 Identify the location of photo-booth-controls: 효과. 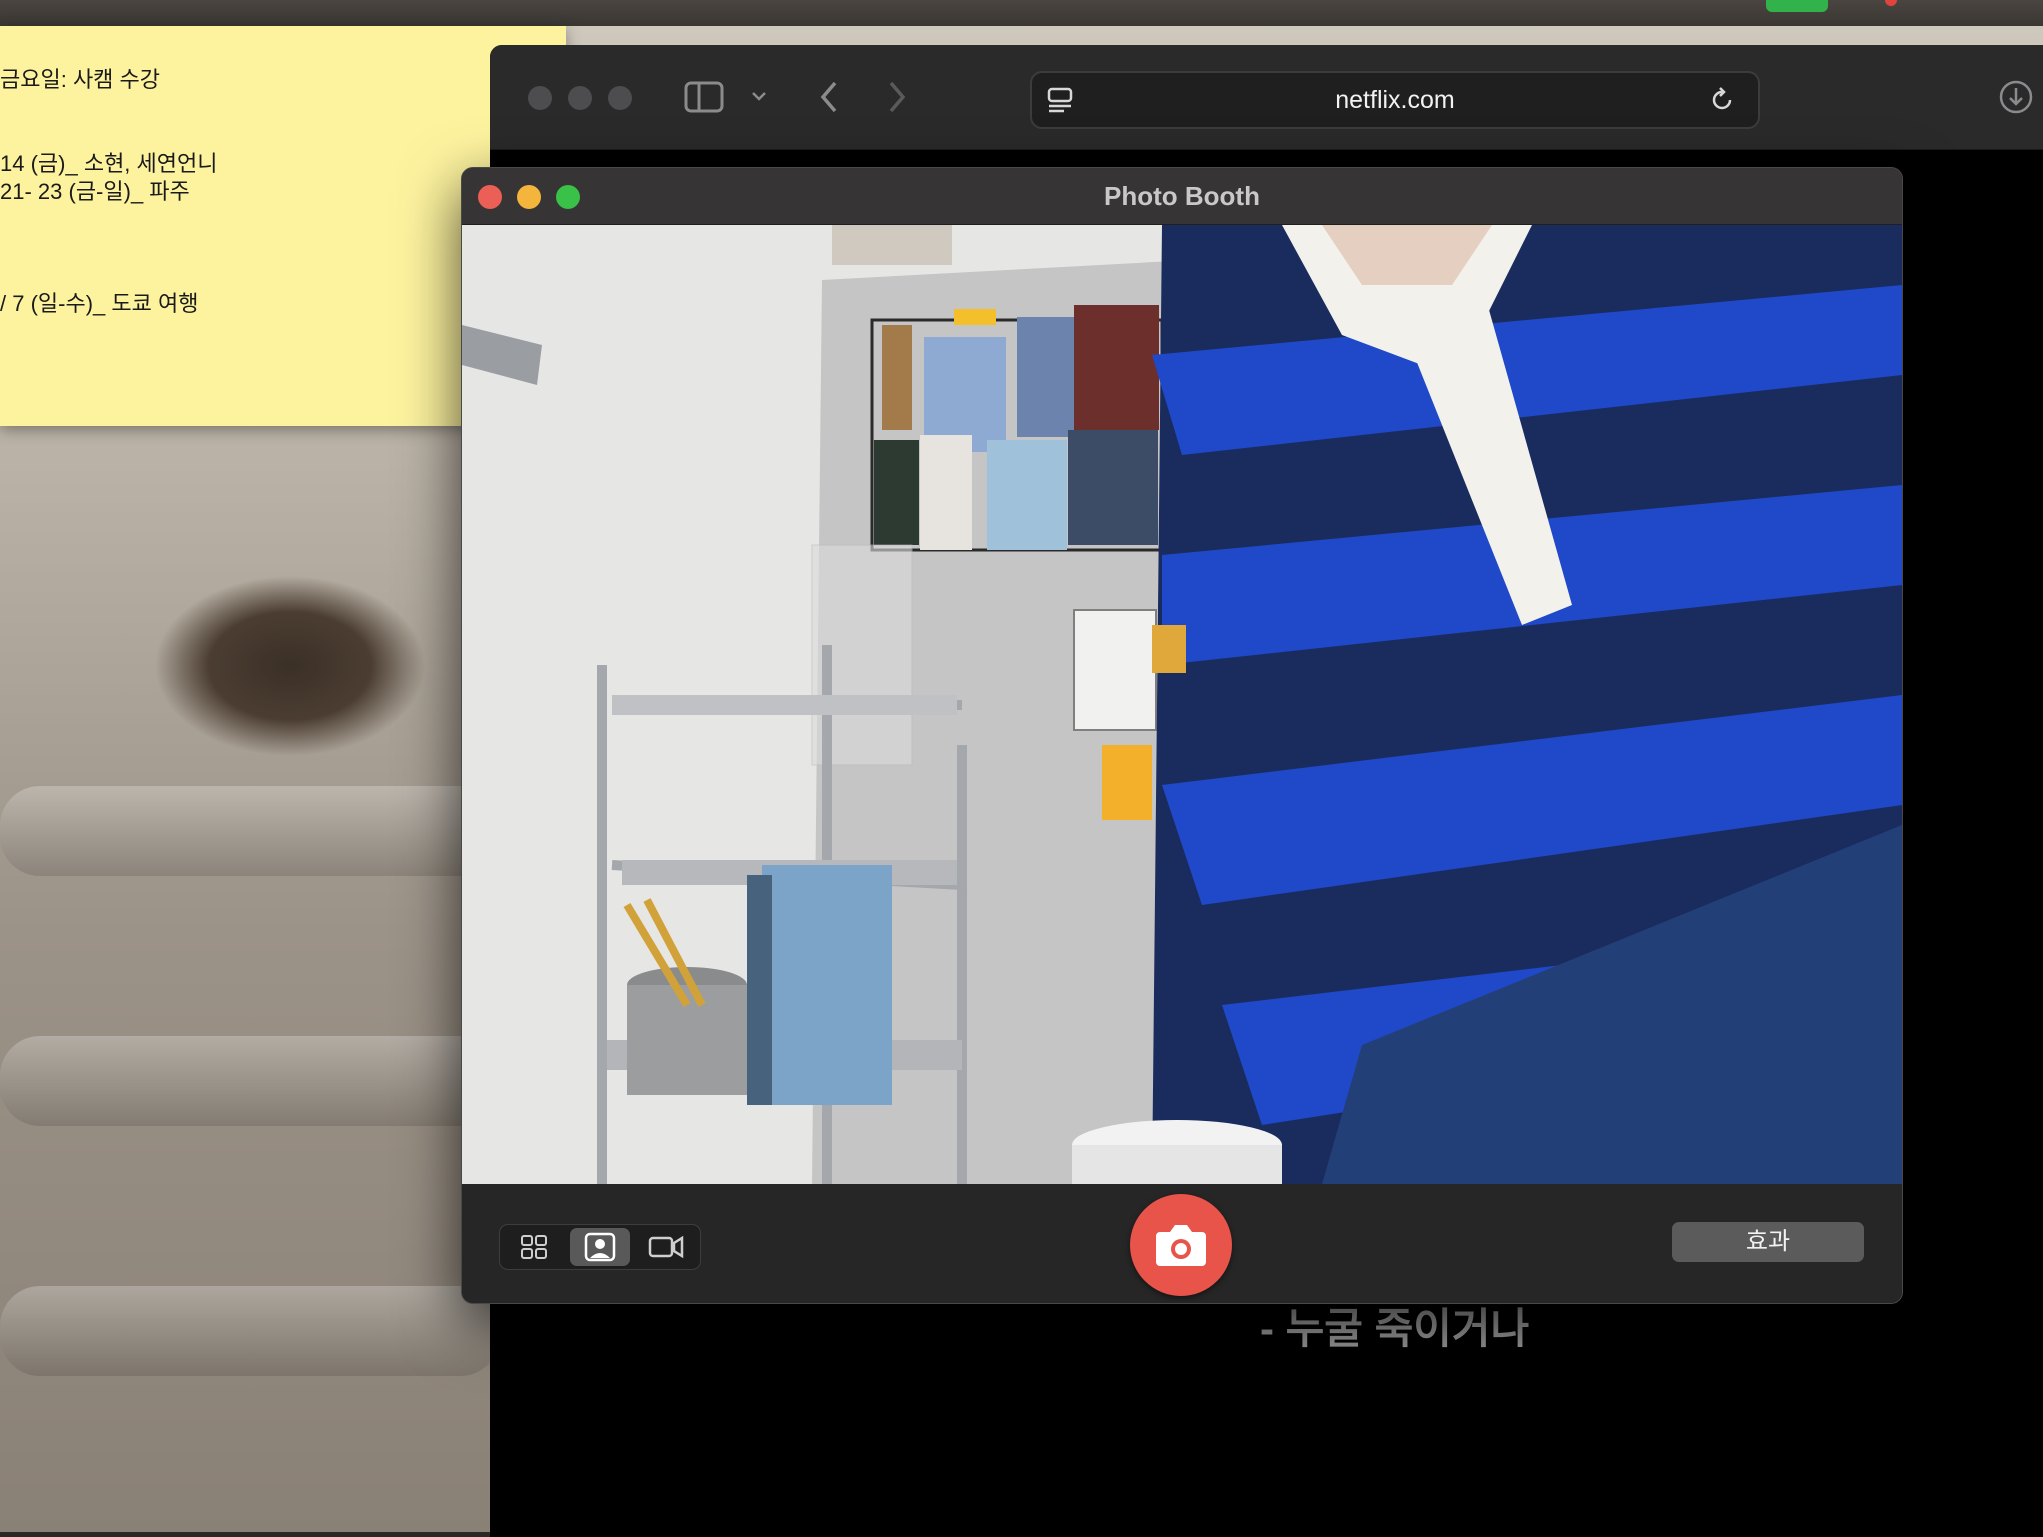
(1182, 1243).